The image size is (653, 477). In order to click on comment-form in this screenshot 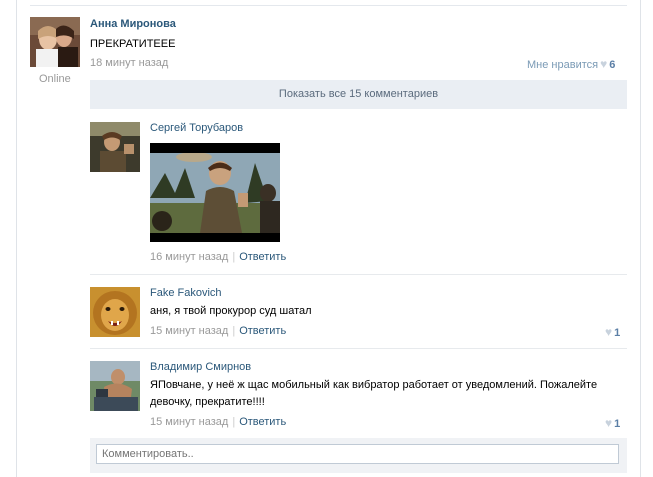, I will do `click(358, 455)`.